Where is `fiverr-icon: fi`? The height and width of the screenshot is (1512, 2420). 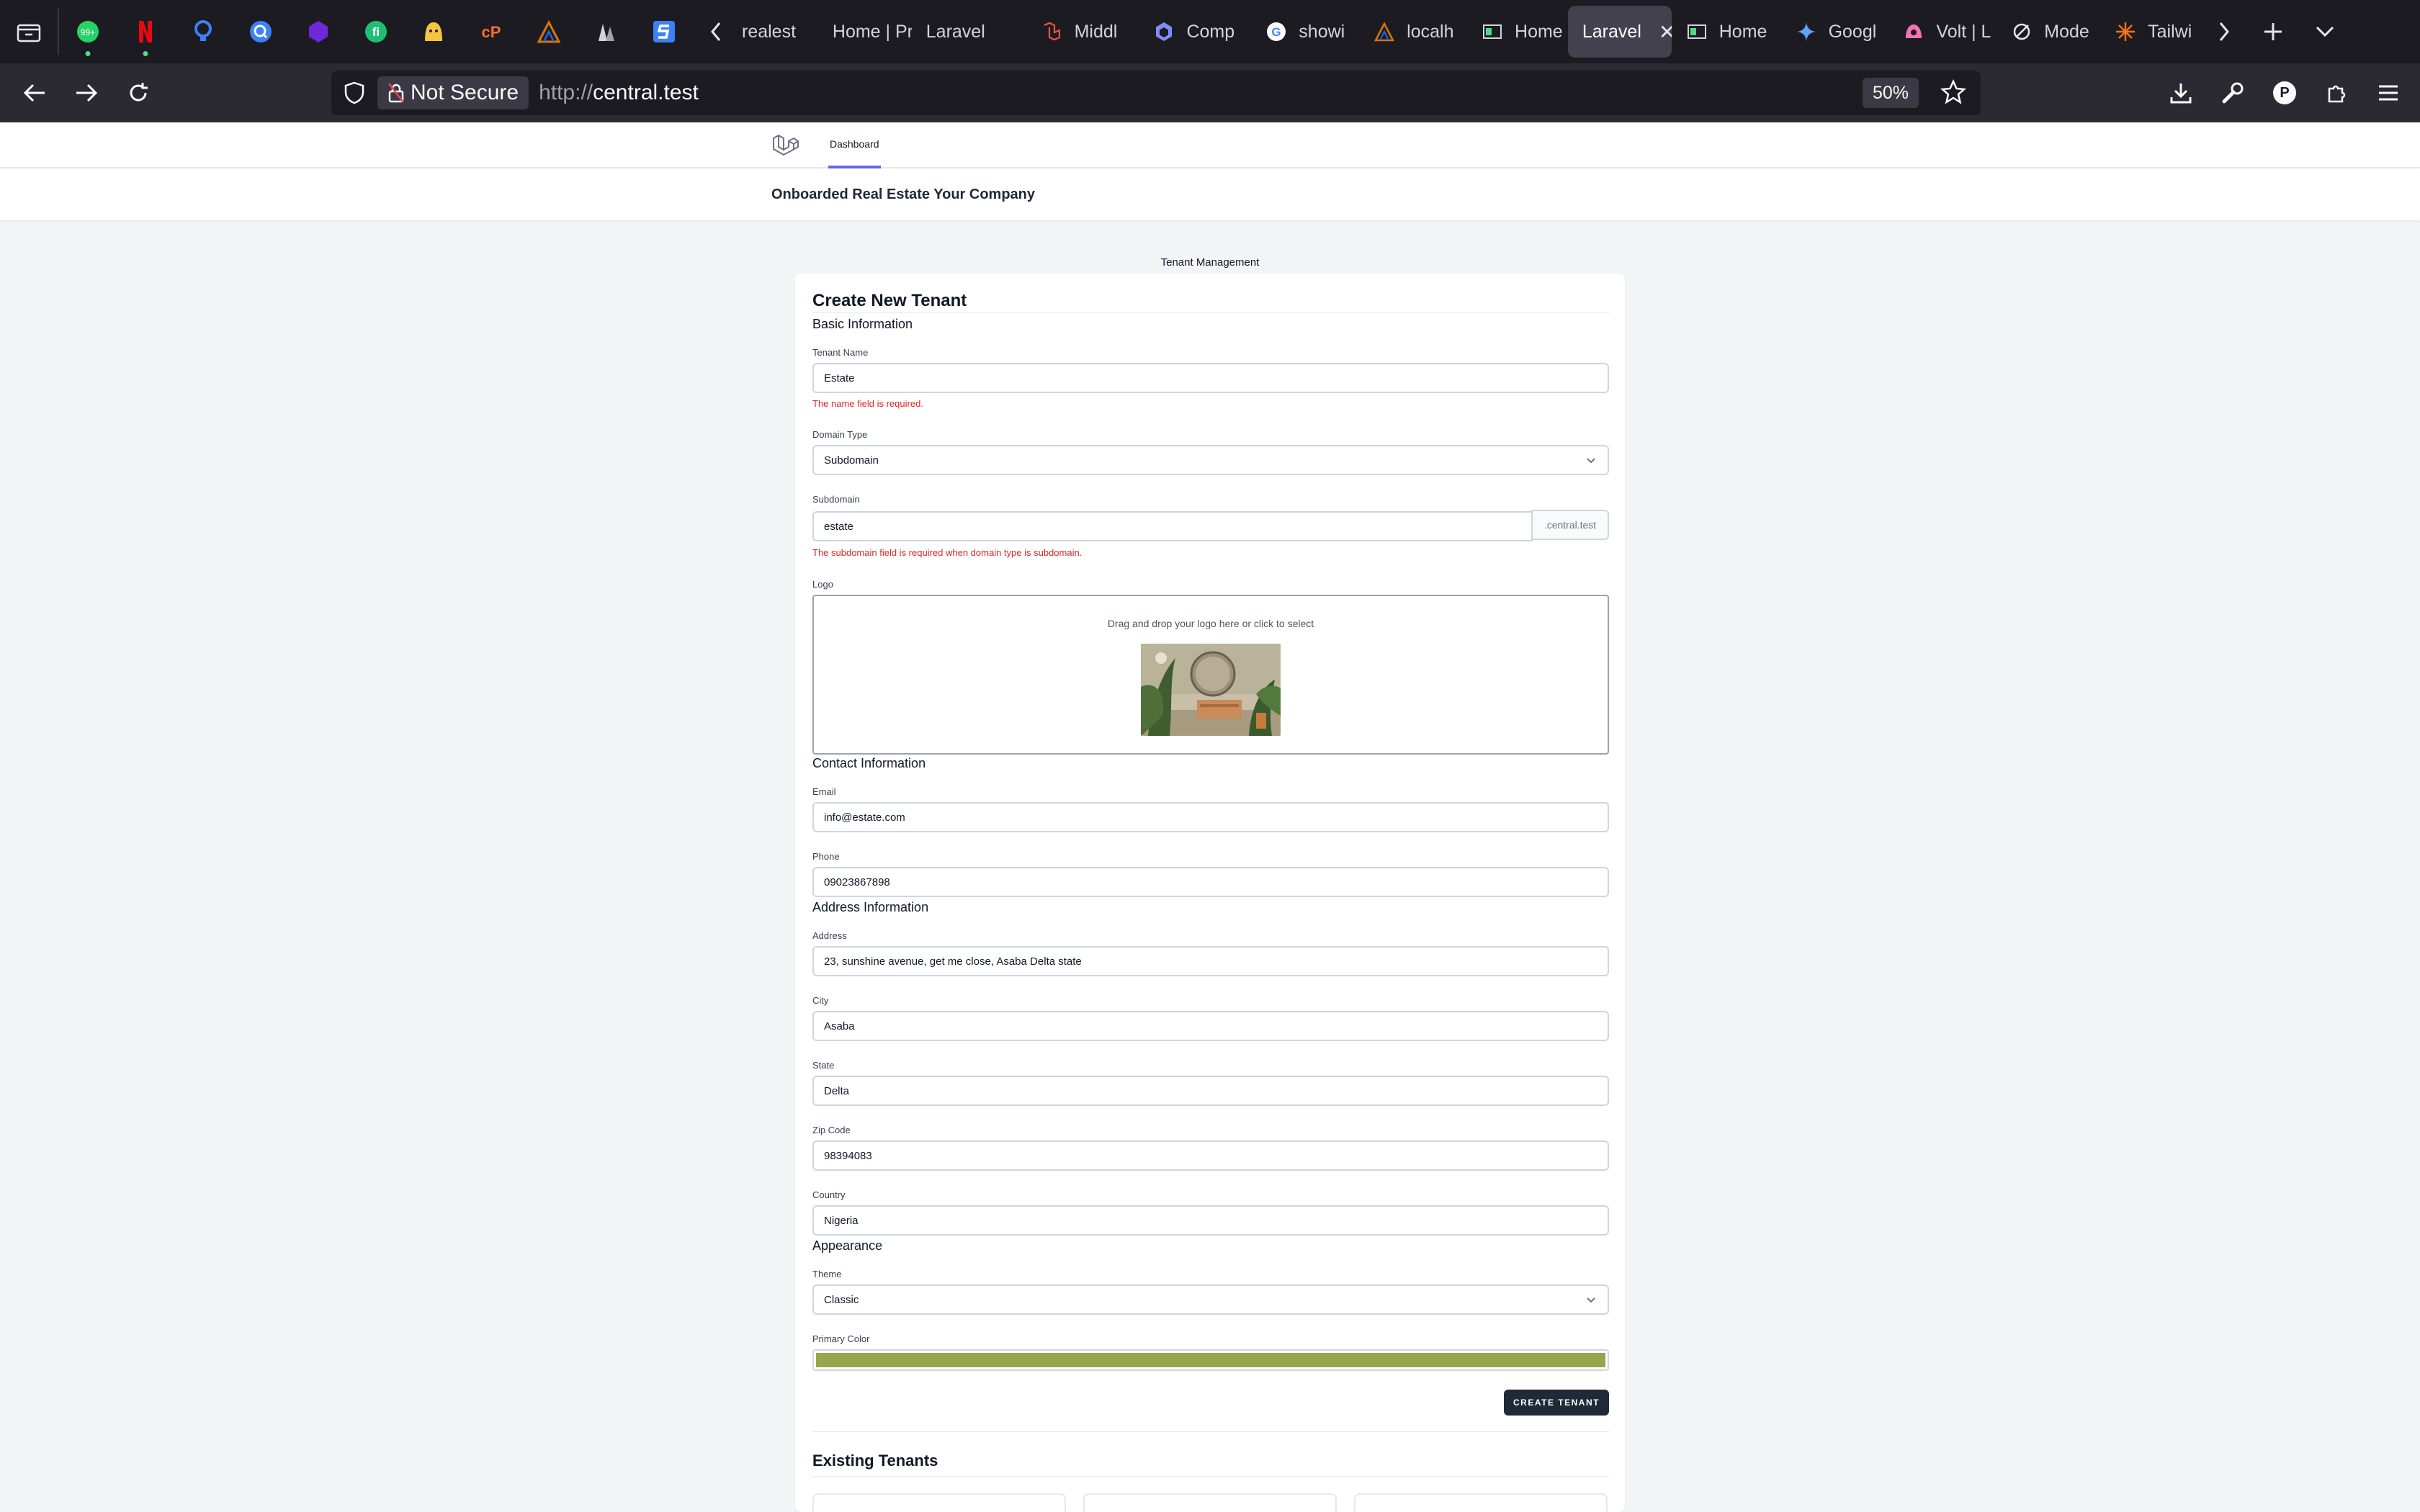 fiverr-icon: fi is located at coordinates (376, 31).